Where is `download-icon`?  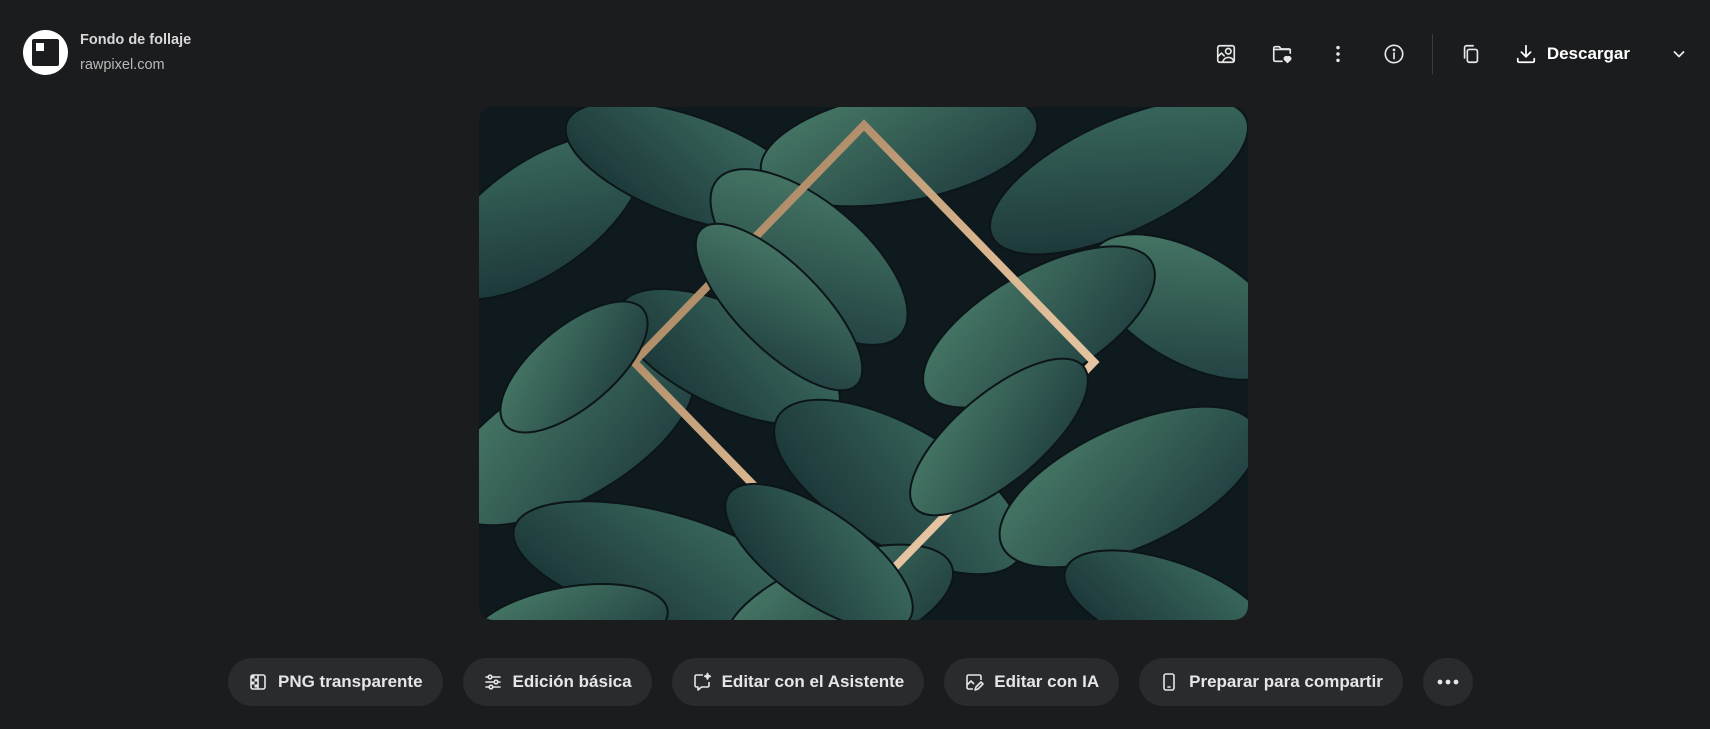 download-icon is located at coordinates (1525, 54).